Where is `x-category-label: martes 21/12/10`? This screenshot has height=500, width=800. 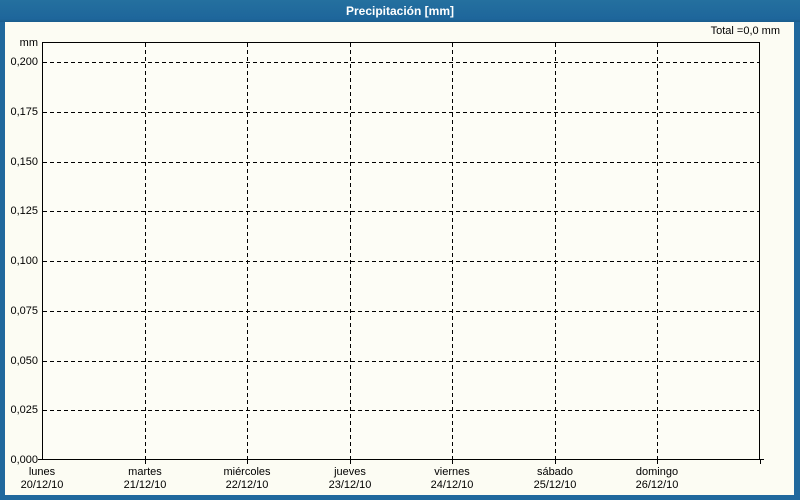
x-category-label: martes 21/12/10 is located at coordinates (145, 479).